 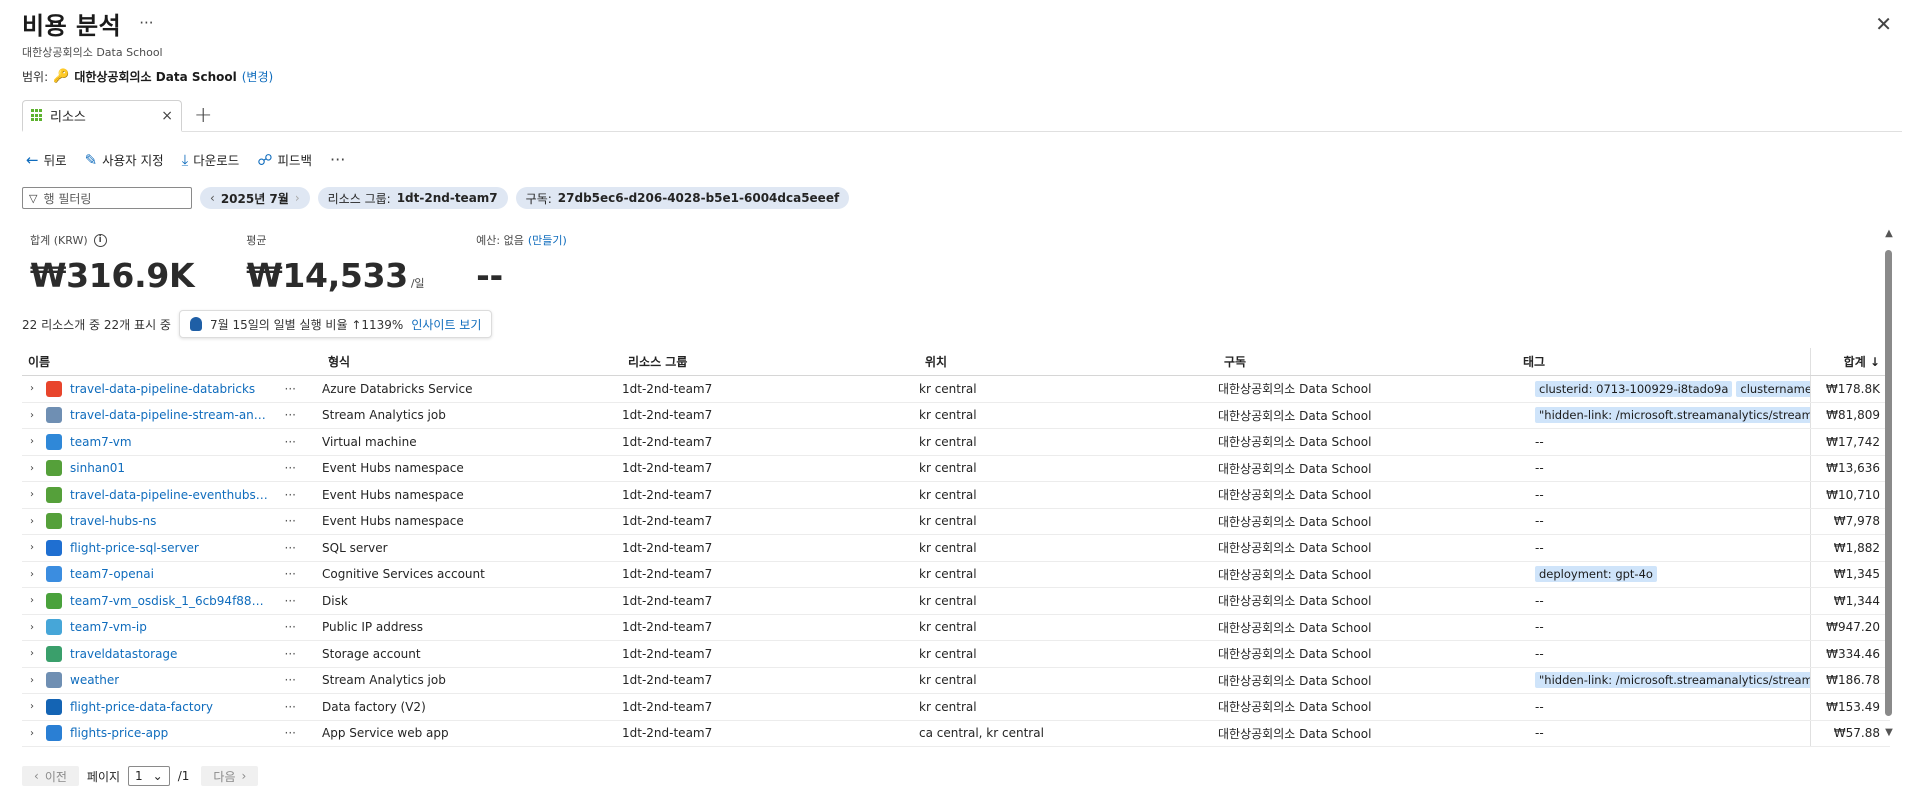 I want to click on scope-change-link: (변경), so click(x=257, y=76).